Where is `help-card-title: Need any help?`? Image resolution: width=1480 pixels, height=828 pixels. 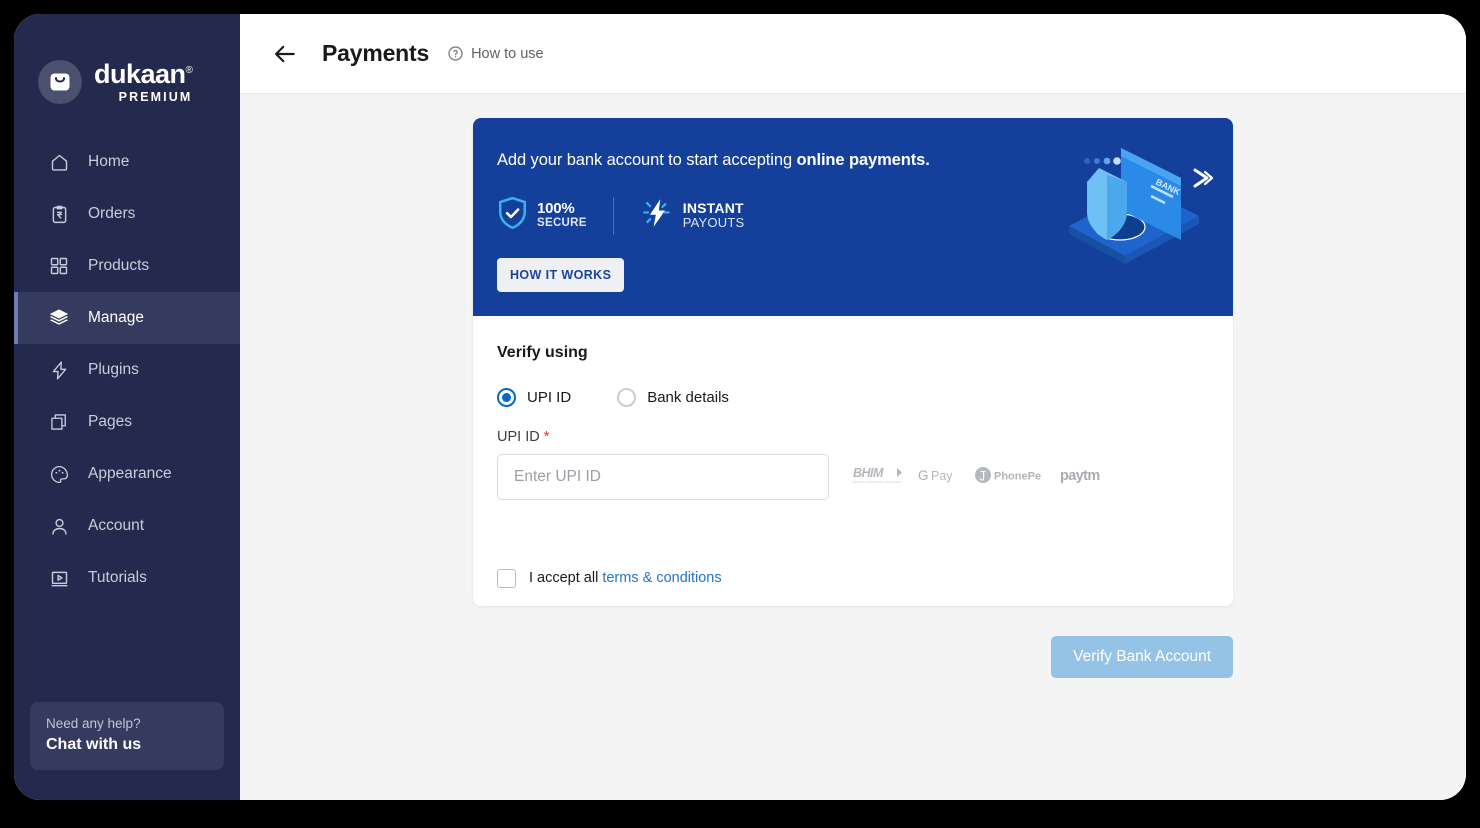 help-card-title: Need any help? is located at coordinates (93, 723).